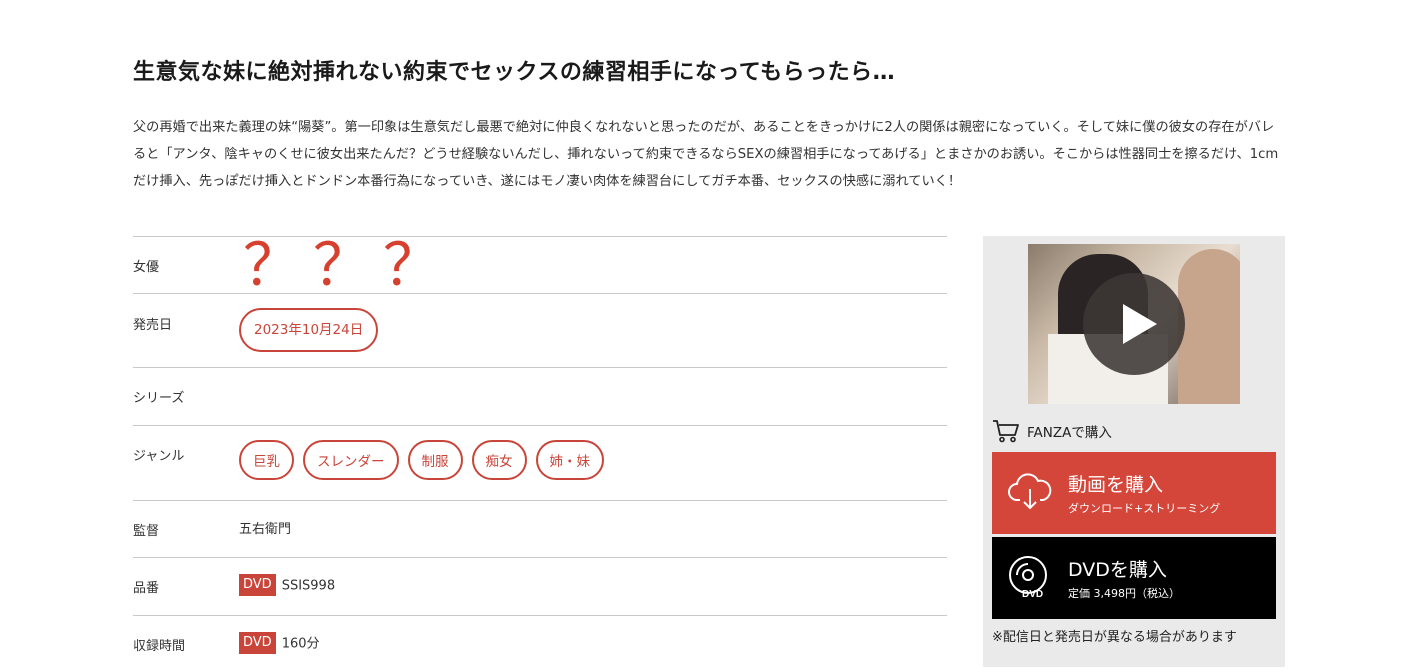 The height and width of the screenshot is (672, 1417). What do you see at coordinates (153, 325) in the screenshot?
I see `release-label: 発売日` at bounding box center [153, 325].